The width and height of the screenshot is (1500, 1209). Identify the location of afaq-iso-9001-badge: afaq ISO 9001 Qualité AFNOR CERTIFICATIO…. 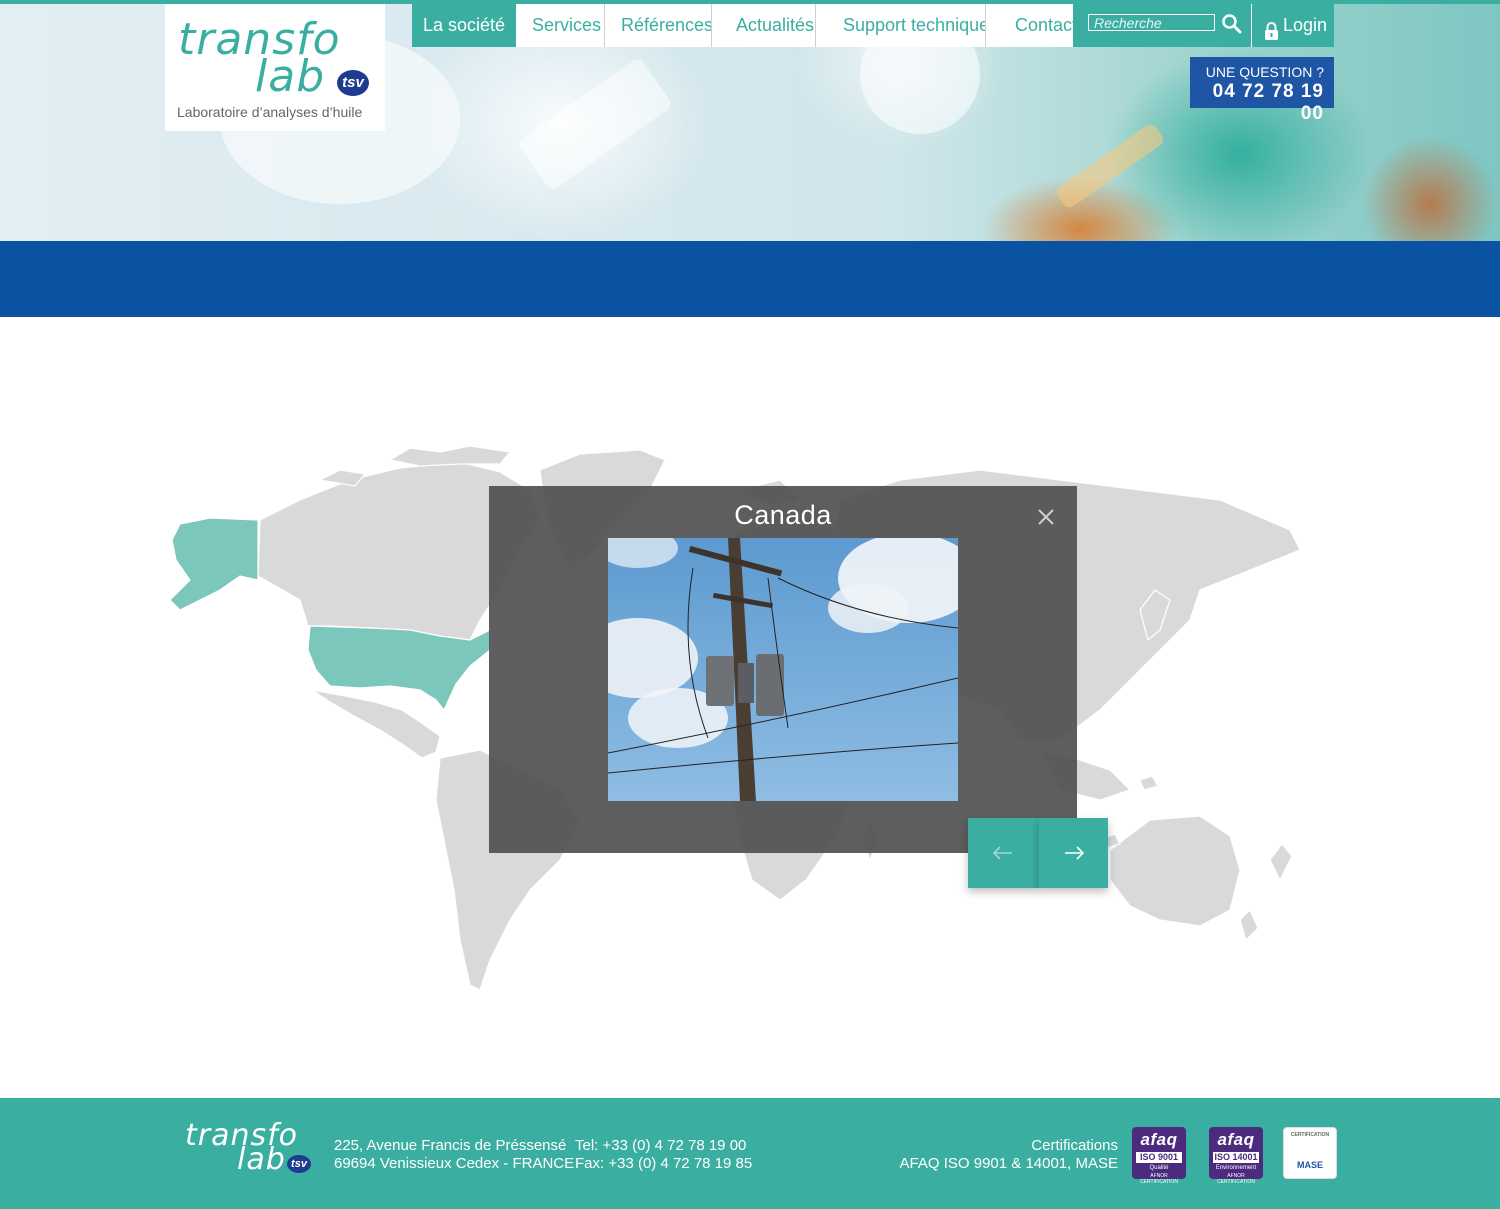
(1159, 1156).